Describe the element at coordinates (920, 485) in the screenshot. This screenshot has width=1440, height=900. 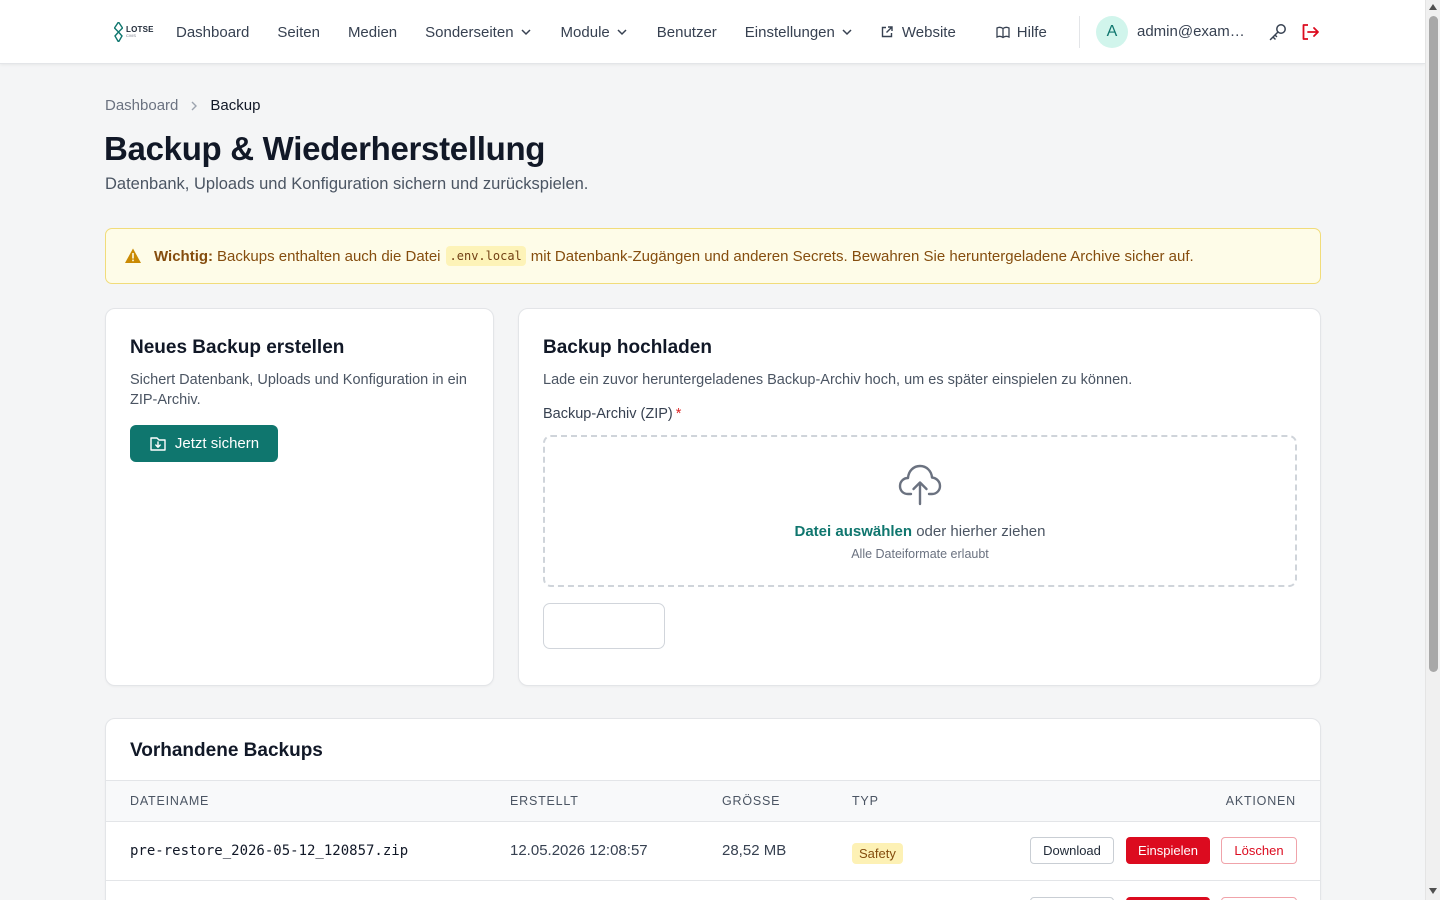
I see `cloud-upload-icon` at that location.